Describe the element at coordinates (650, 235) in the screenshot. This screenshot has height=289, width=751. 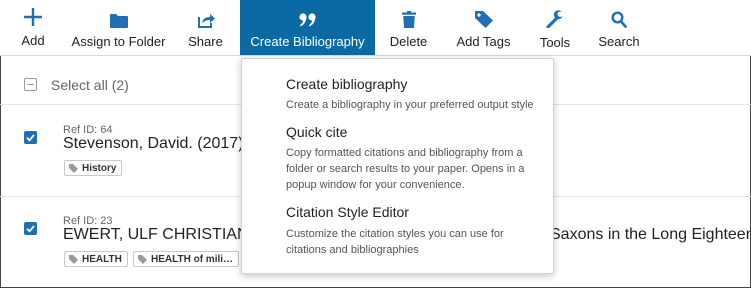
I see `reference-title-tail: Saxons in the Long Eighteenth C` at that location.